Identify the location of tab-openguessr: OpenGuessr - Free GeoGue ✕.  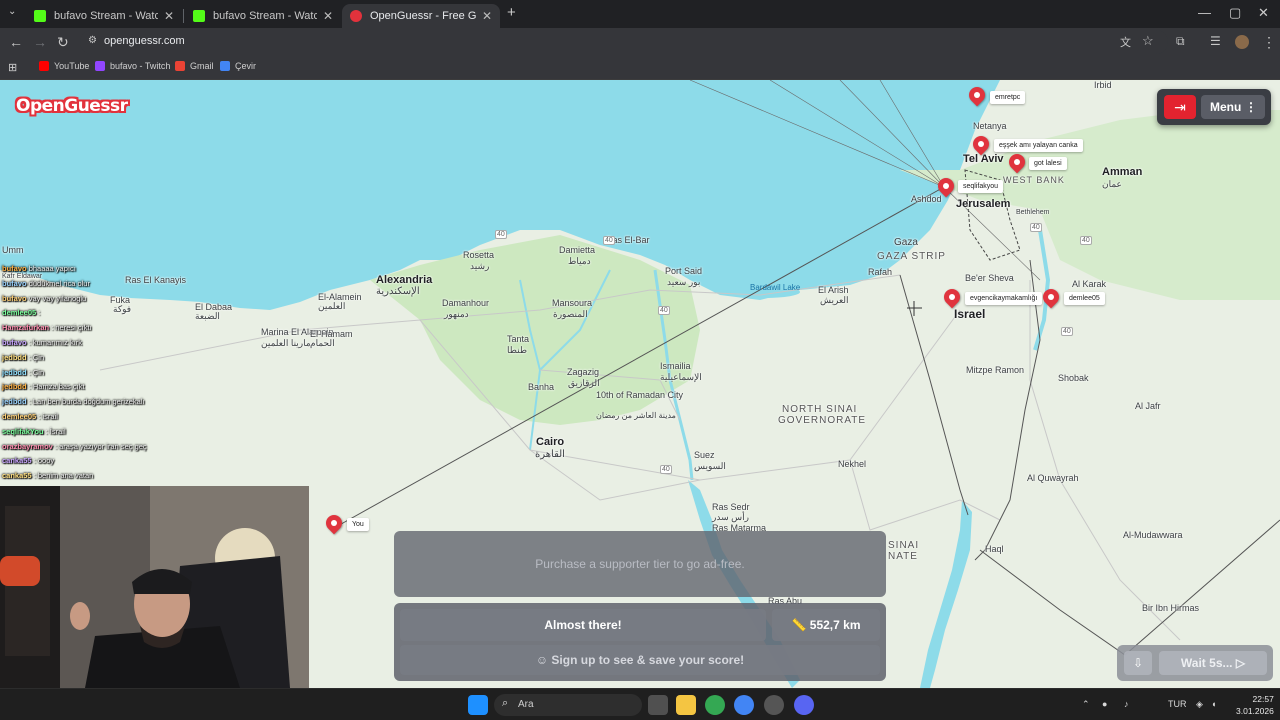
(421, 16).